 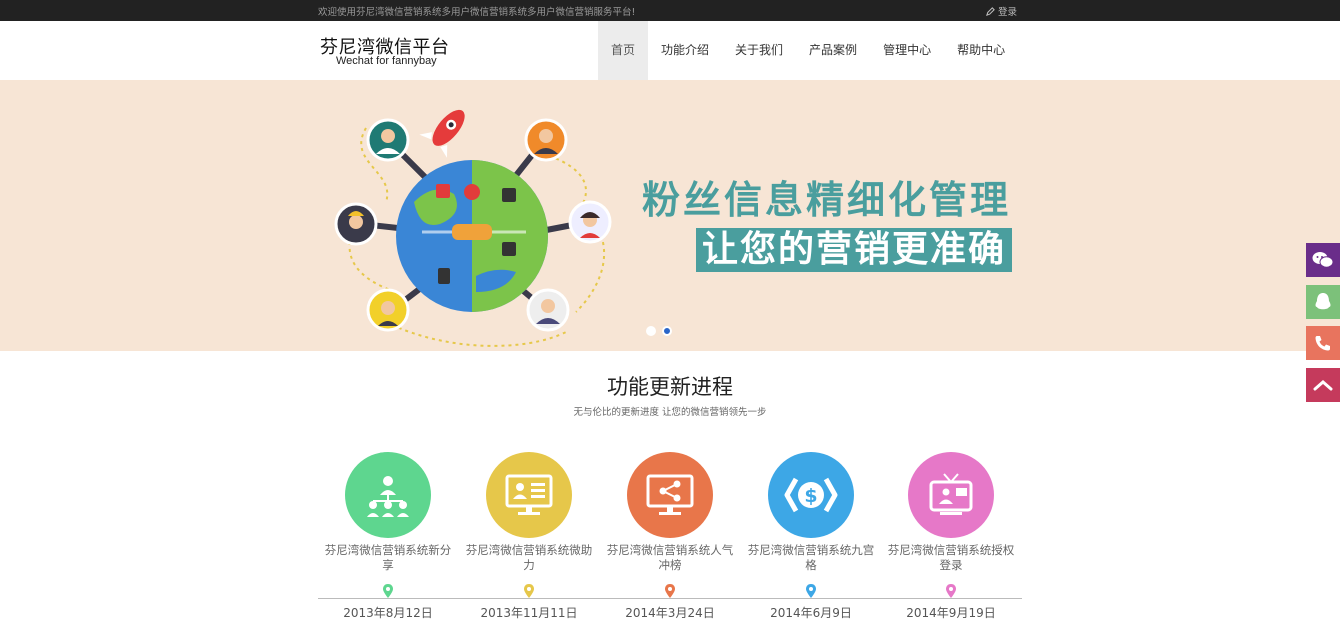 I want to click on globe-social-illustration, so click(x=473, y=228).